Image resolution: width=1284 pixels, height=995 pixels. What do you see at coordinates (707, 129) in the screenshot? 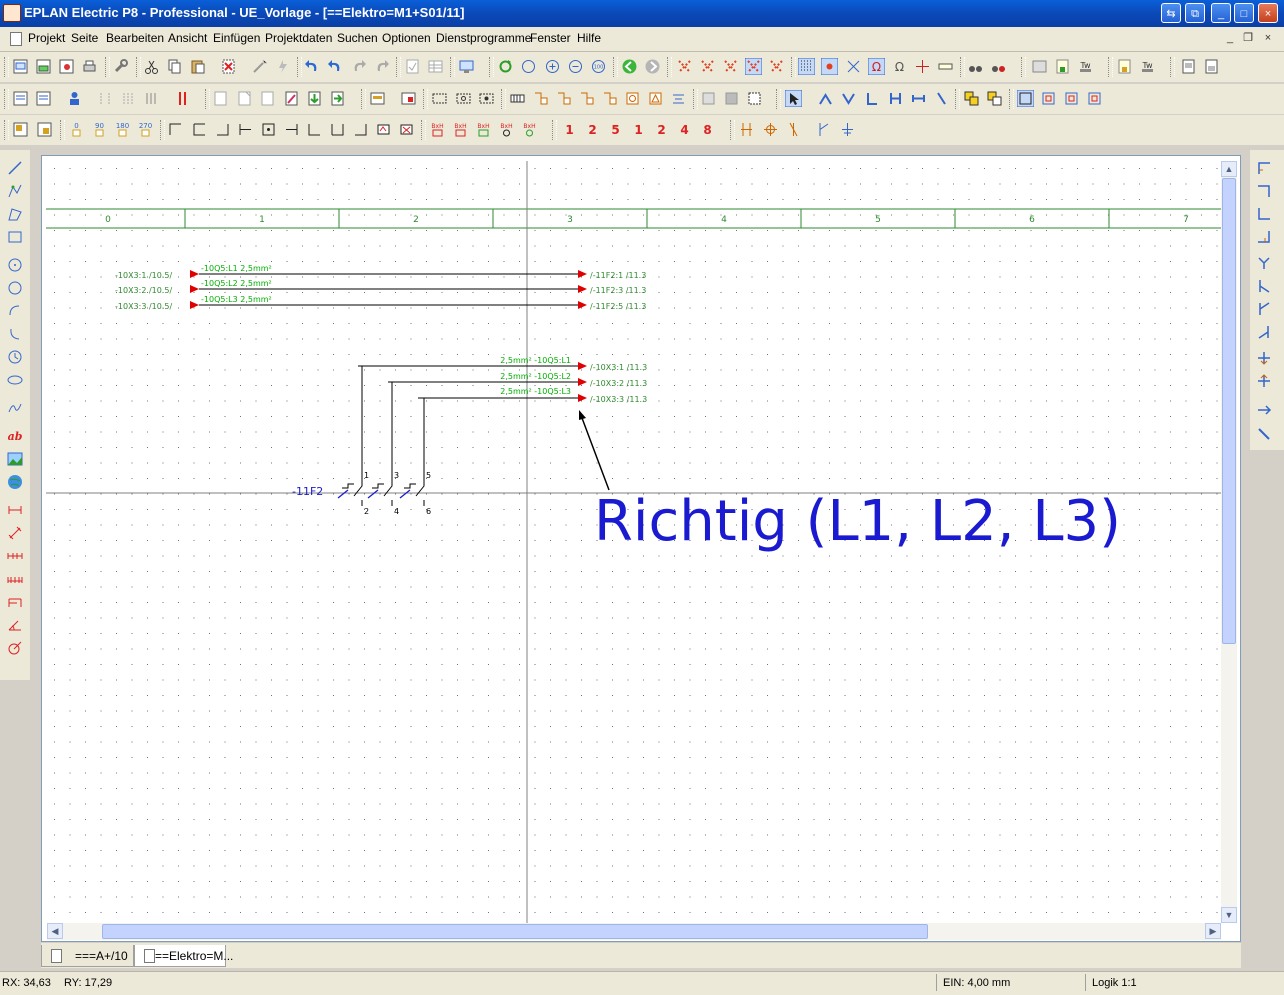
I see `number-8-icon: 8` at bounding box center [707, 129].